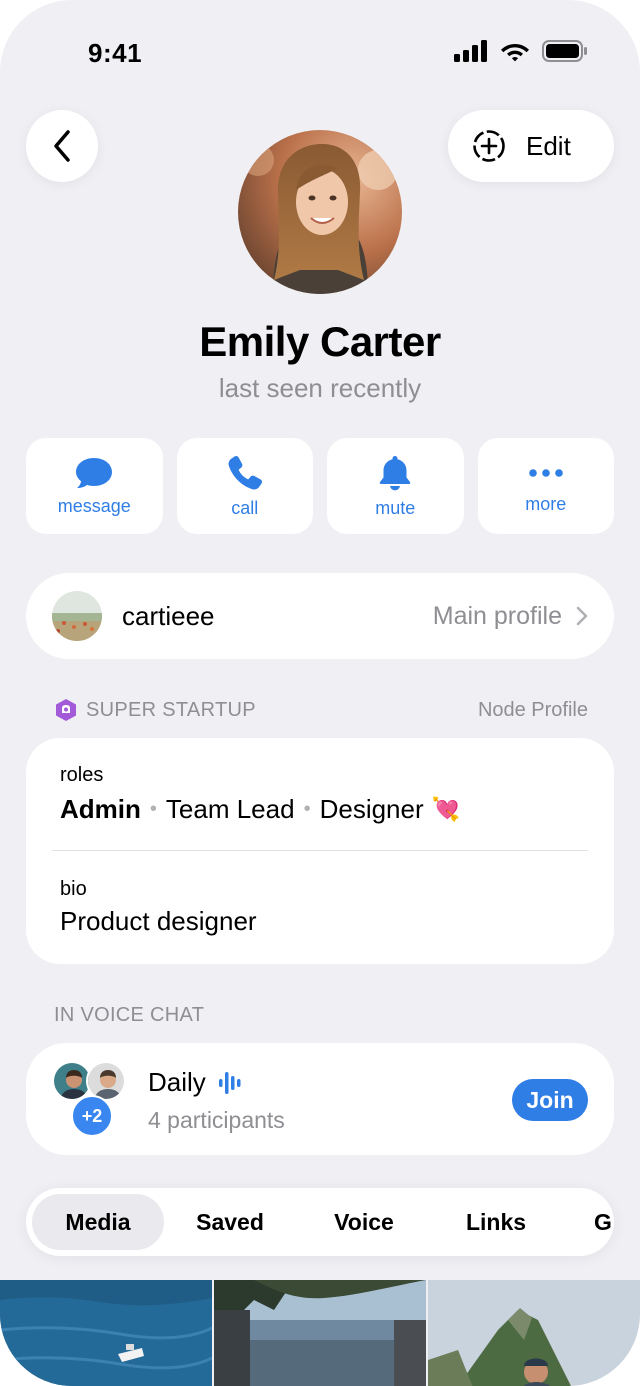 This screenshot has width=640, height=1386. I want to click on main-profile-avatar, so click(77, 616).